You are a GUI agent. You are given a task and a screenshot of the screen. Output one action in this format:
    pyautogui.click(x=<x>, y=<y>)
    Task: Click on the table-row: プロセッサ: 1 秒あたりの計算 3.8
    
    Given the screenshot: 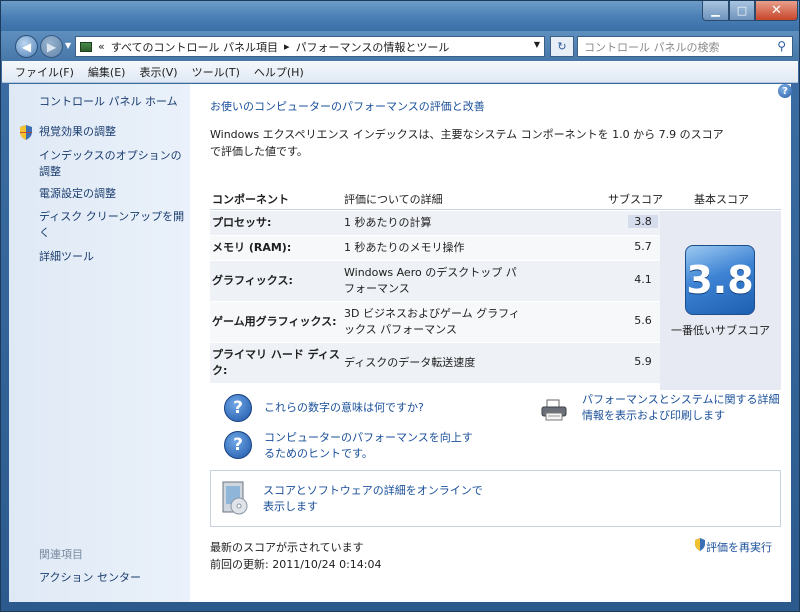 What is the action you would take?
    pyautogui.click(x=435, y=223)
    